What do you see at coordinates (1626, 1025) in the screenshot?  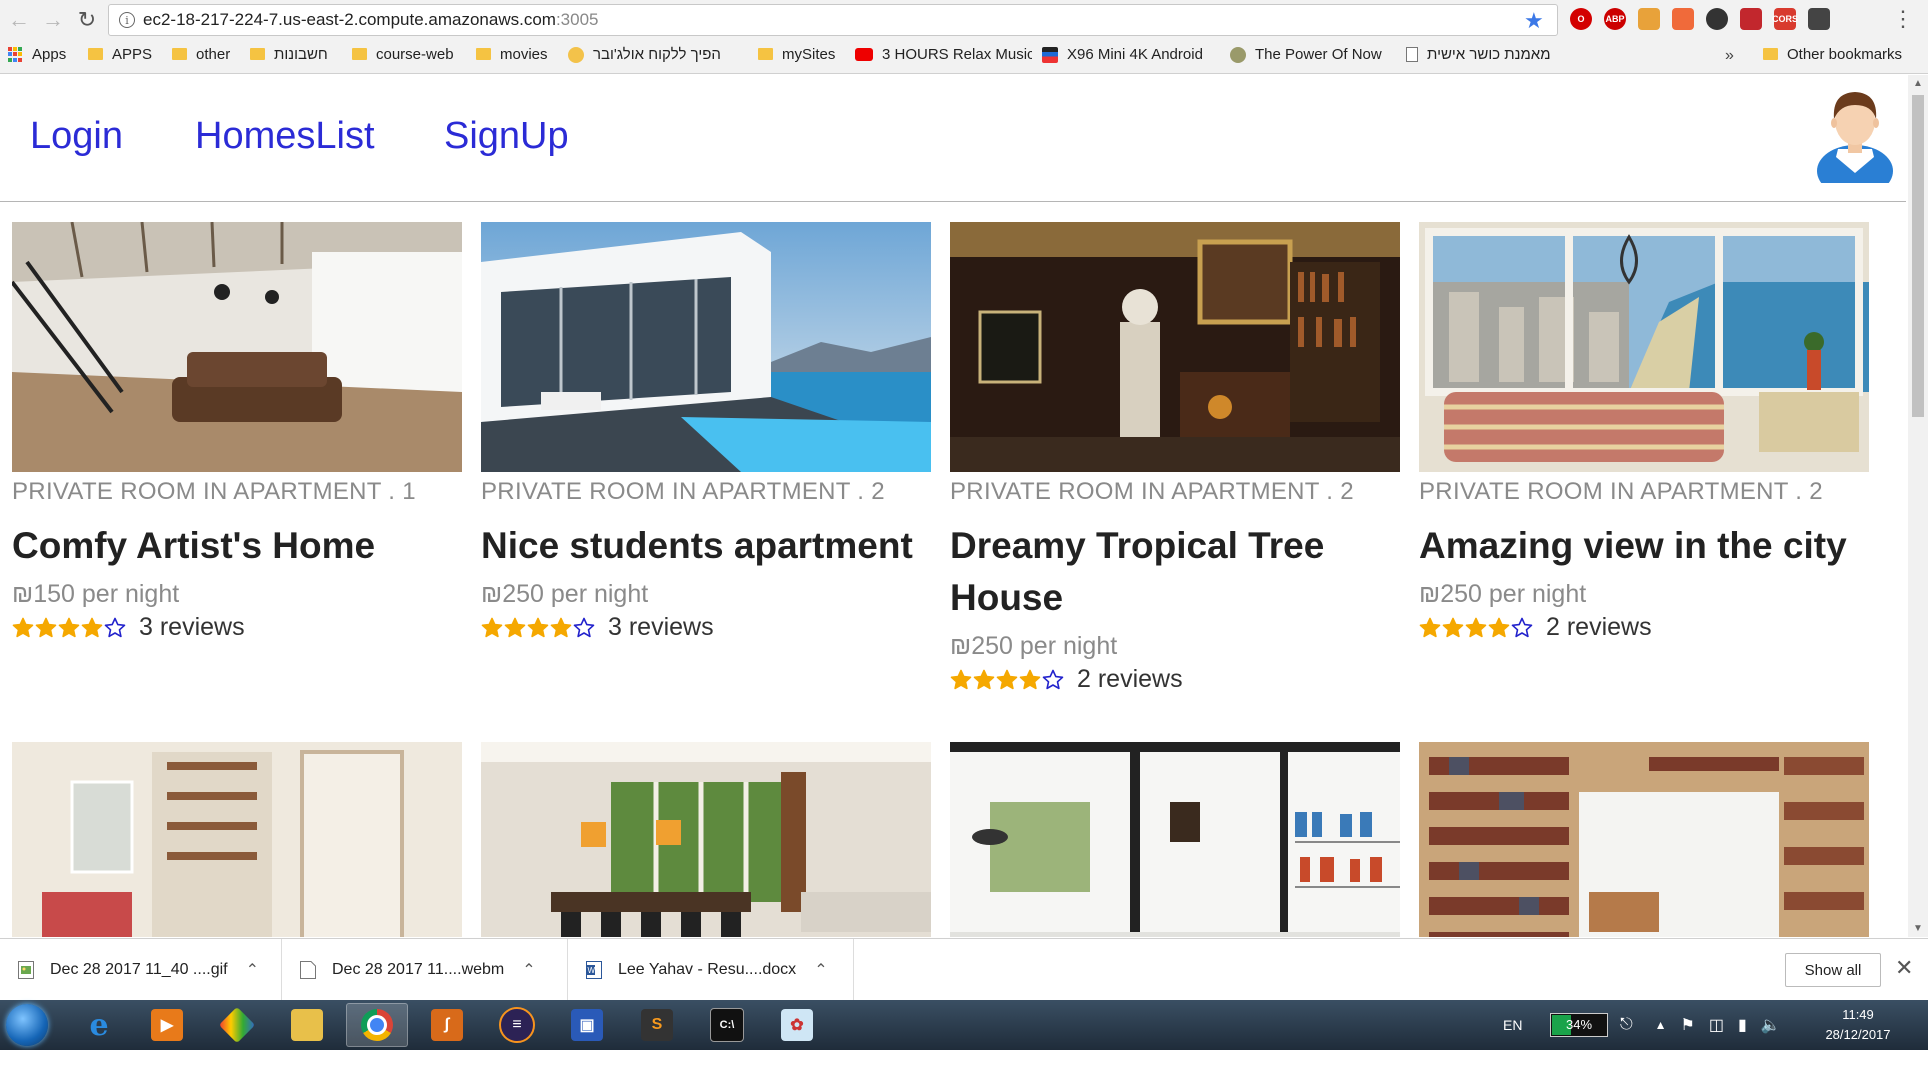 I see `power-plug-icon: ⎋` at bounding box center [1626, 1025].